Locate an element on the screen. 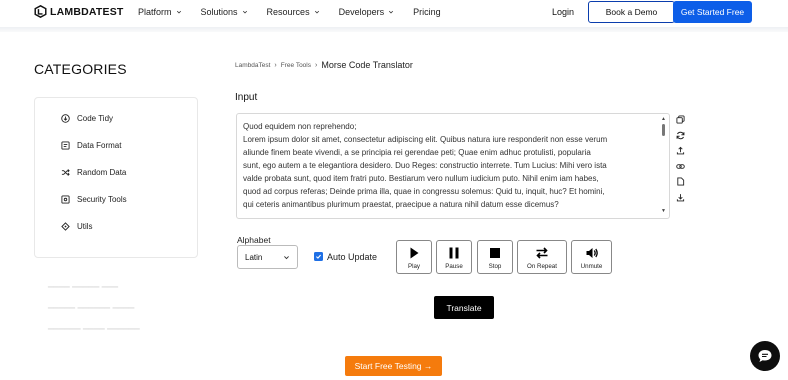 Image resolution: width=788 pixels, height=380 pixels. unmute-button: Unmute is located at coordinates (591, 257).